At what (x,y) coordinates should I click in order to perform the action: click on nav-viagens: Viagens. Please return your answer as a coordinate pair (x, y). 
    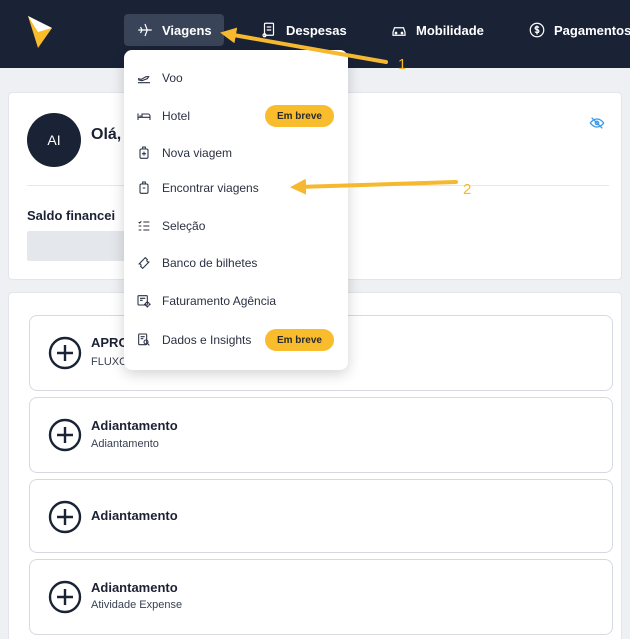
    Looking at the image, I should click on (174, 30).